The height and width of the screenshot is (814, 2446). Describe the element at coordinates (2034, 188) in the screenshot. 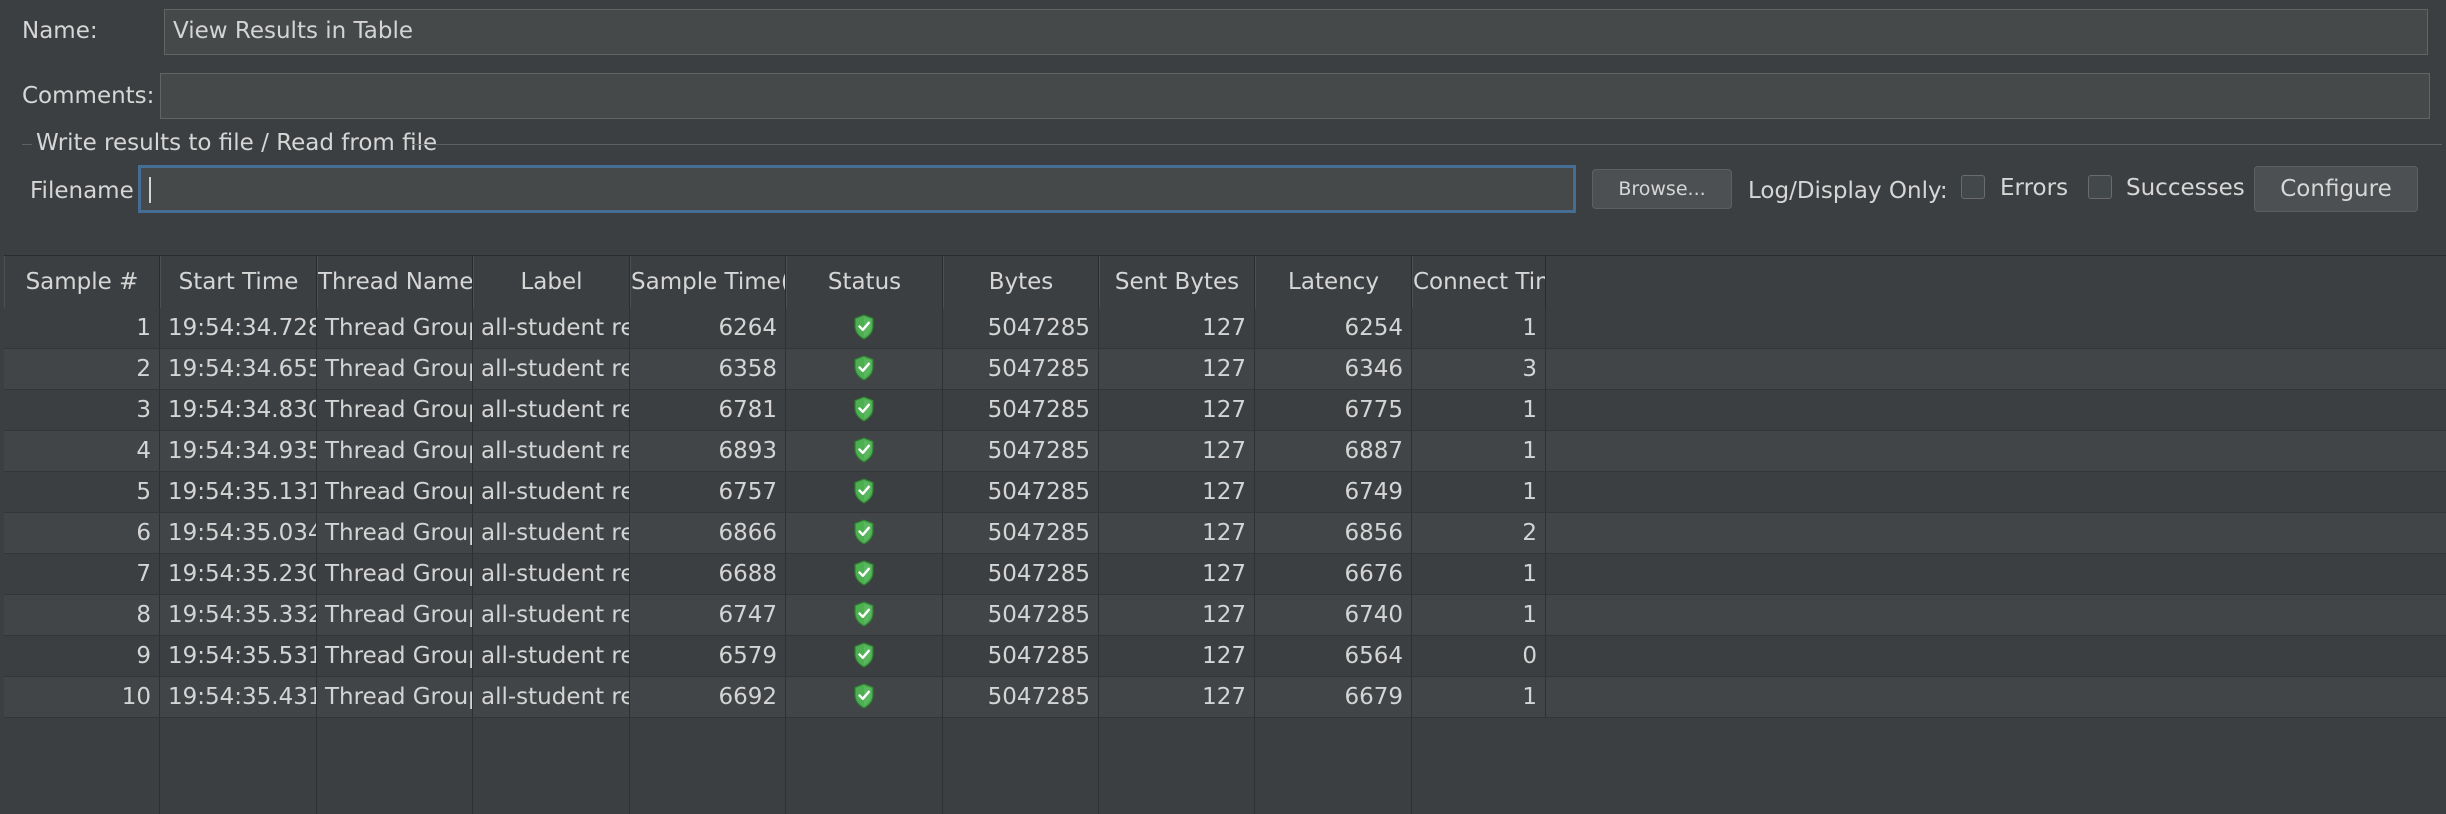

I see `errors-label: Errors` at that location.